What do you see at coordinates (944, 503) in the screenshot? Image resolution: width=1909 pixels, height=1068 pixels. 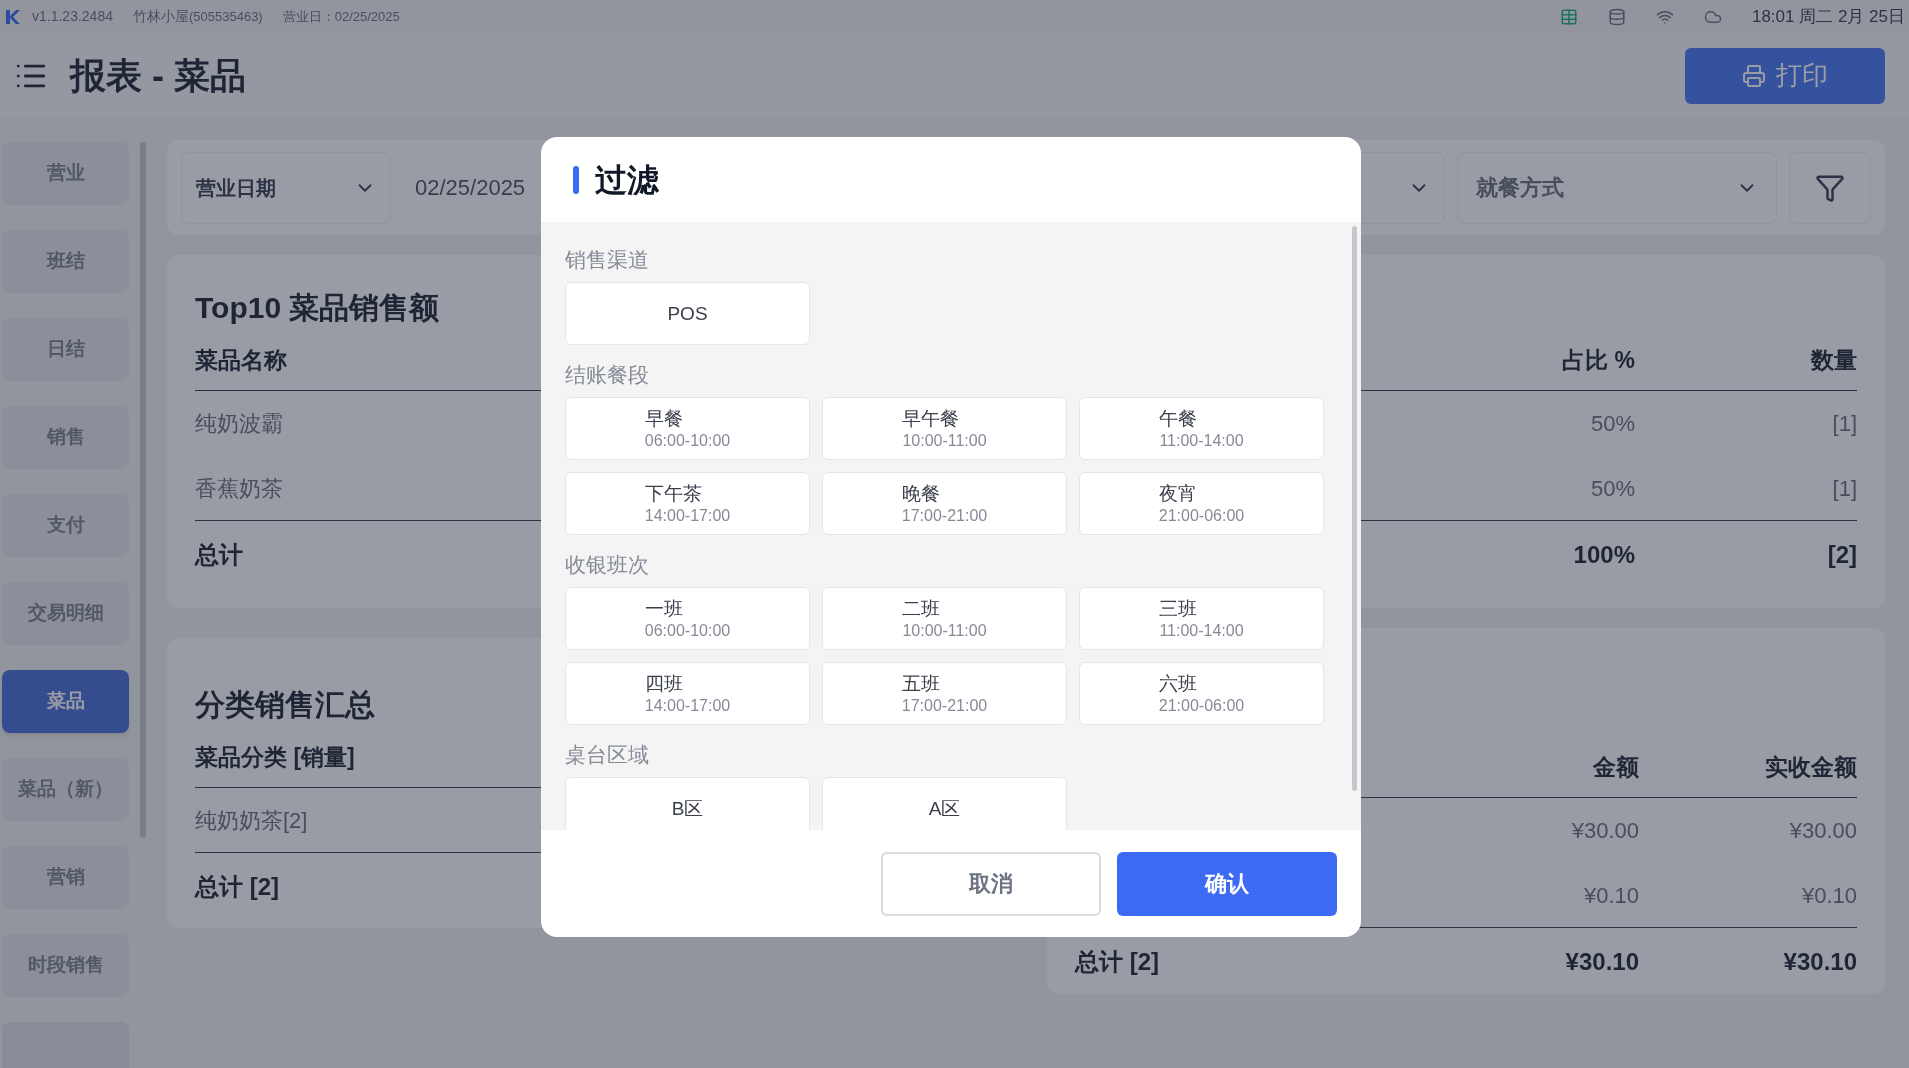 I see `option-button: 晚餐 17:00-21:00` at bounding box center [944, 503].